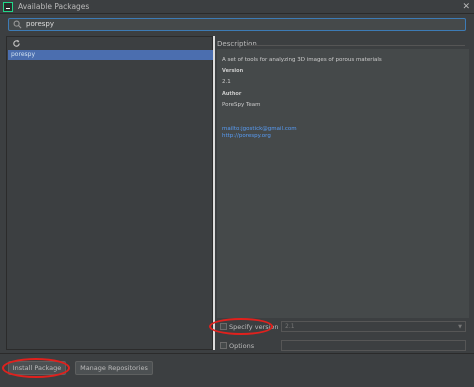  What do you see at coordinates (237, 44) in the screenshot?
I see `description-label: Description` at bounding box center [237, 44].